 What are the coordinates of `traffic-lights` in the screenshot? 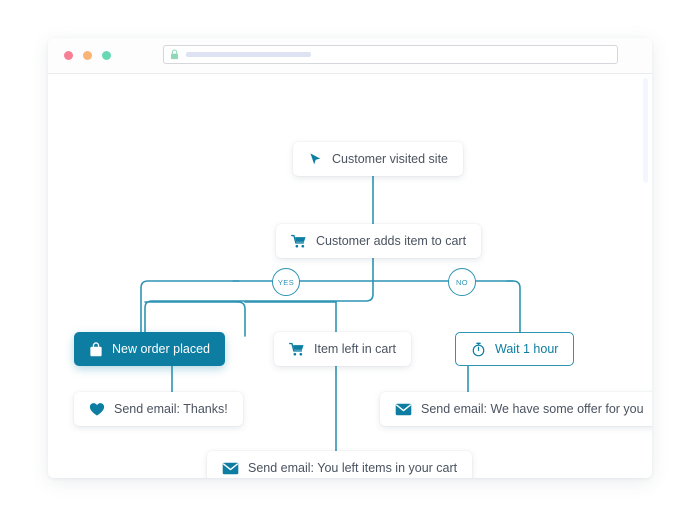 It's located at (87, 55).